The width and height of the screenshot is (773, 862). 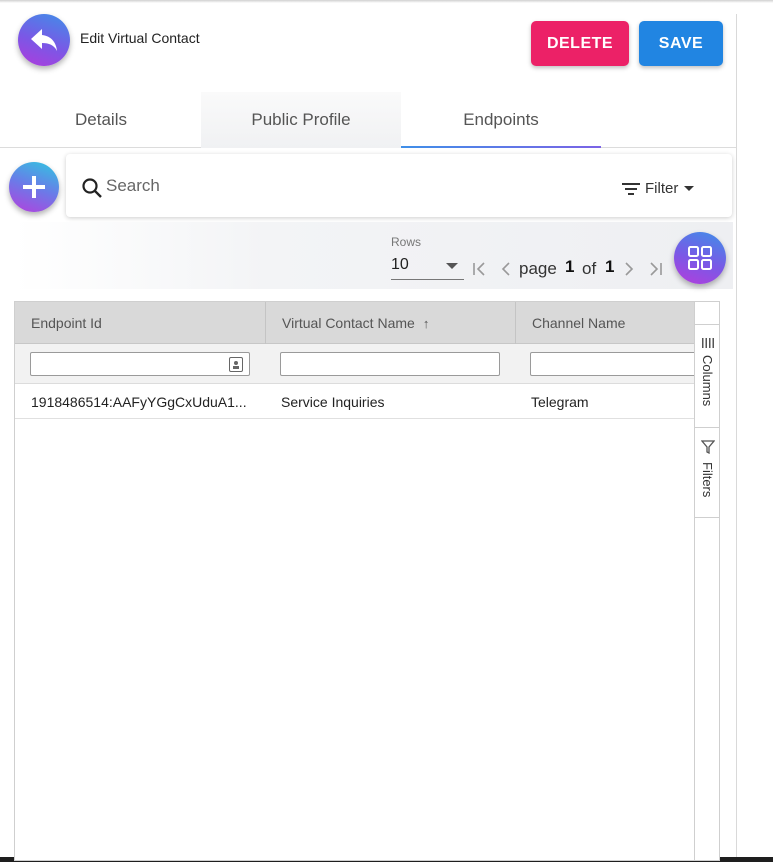 What do you see at coordinates (662, 188) in the screenshot?
I see `filter-label: Filter` at bounding box center [662, 188].